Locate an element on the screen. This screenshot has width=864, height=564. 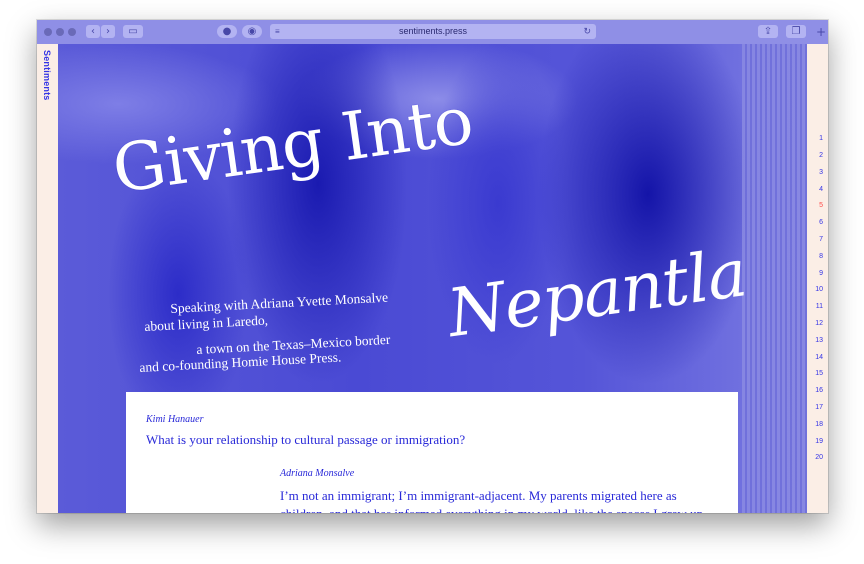
section-link-19: 19 is located at coordinates (815, 442).